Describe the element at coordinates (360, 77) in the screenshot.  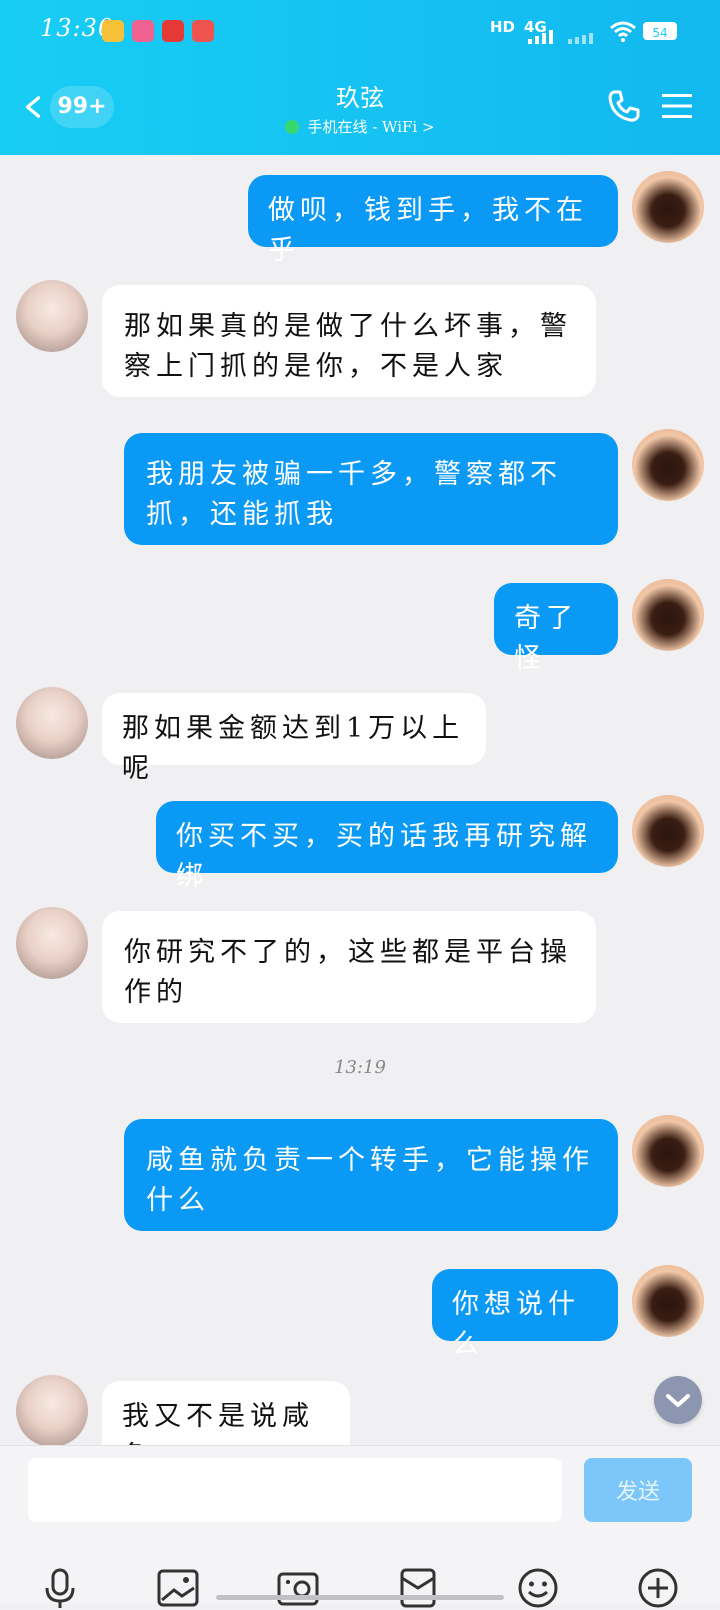
I see `header: 13:30 HD 4G 54 99+ 玖弦 手机在线 - WiFi >` at that location.